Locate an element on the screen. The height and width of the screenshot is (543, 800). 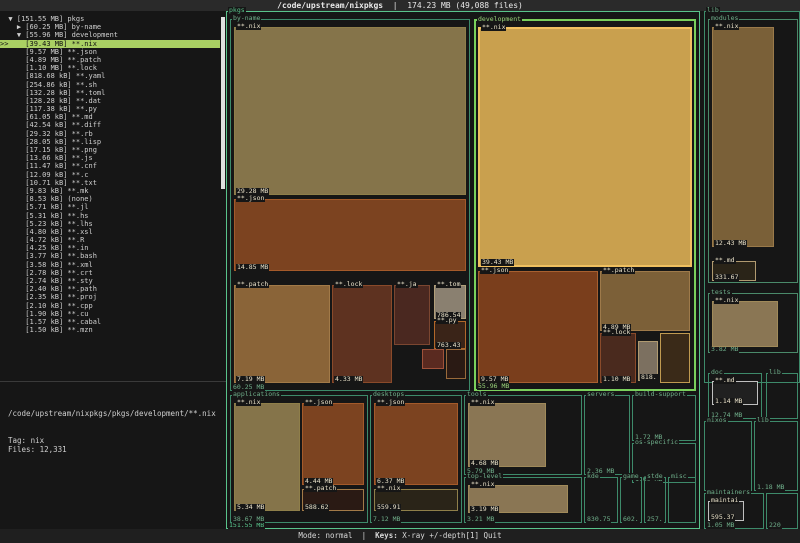
tree-row: ▼ [151.55 MB] pkgs is located at coordinates (110, 19).